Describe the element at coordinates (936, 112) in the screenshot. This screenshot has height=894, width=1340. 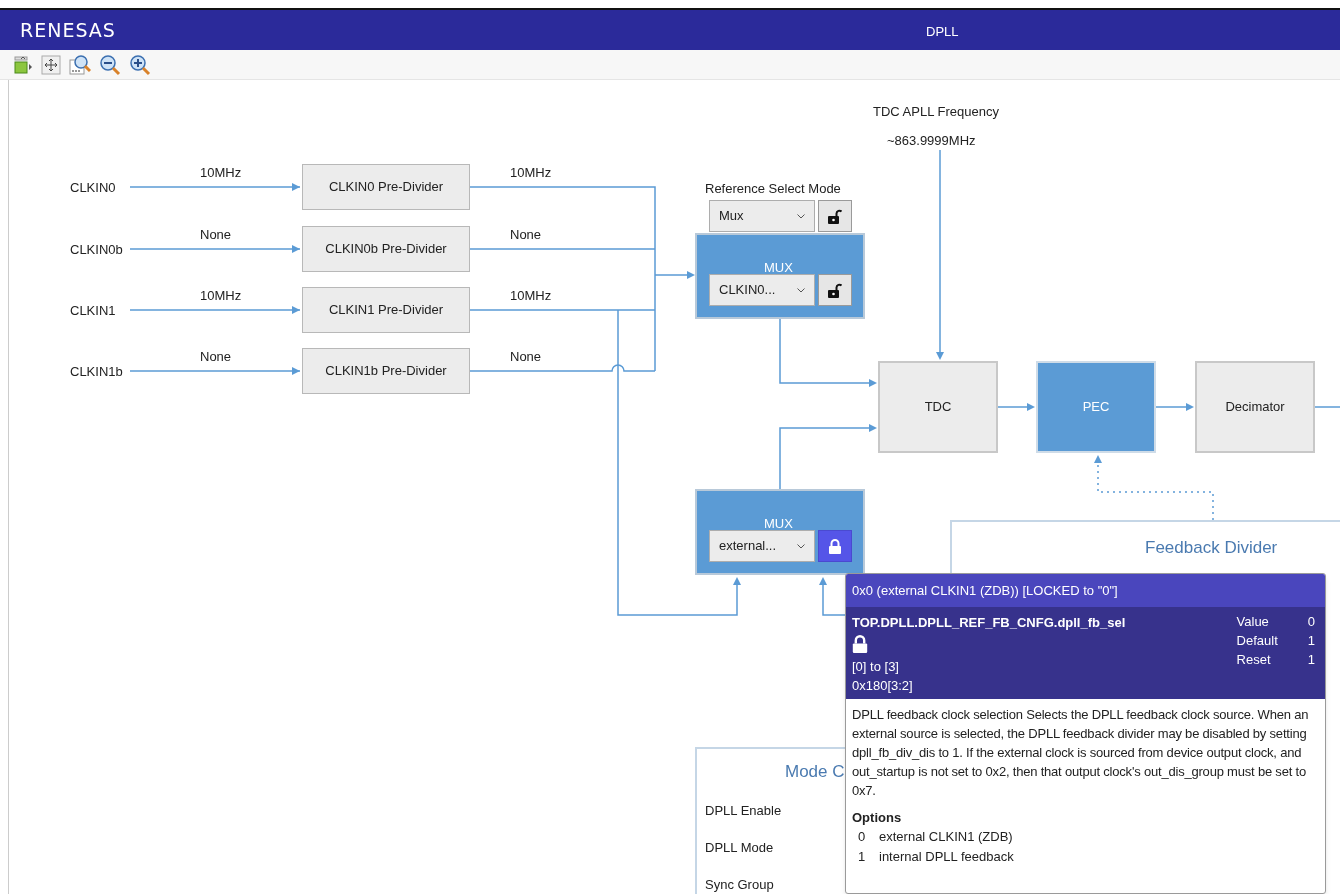
I see `frequency-title: TDC APLL Frequency` at that location.